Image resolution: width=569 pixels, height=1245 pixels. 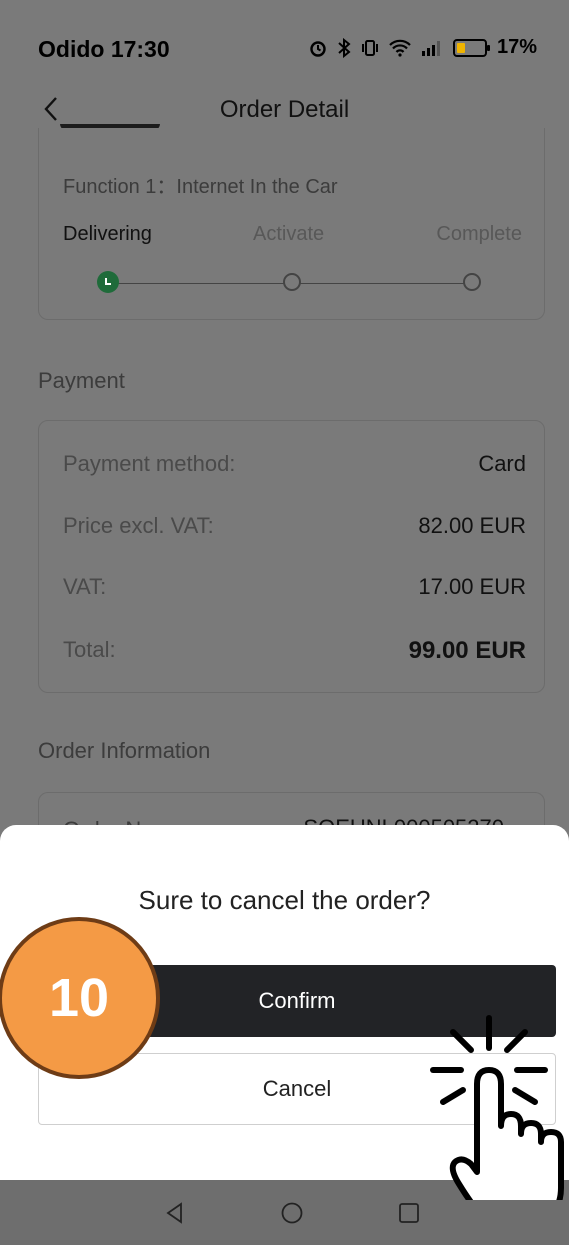 I want to click on bluetooth-icon, so click(x=344, y=47).